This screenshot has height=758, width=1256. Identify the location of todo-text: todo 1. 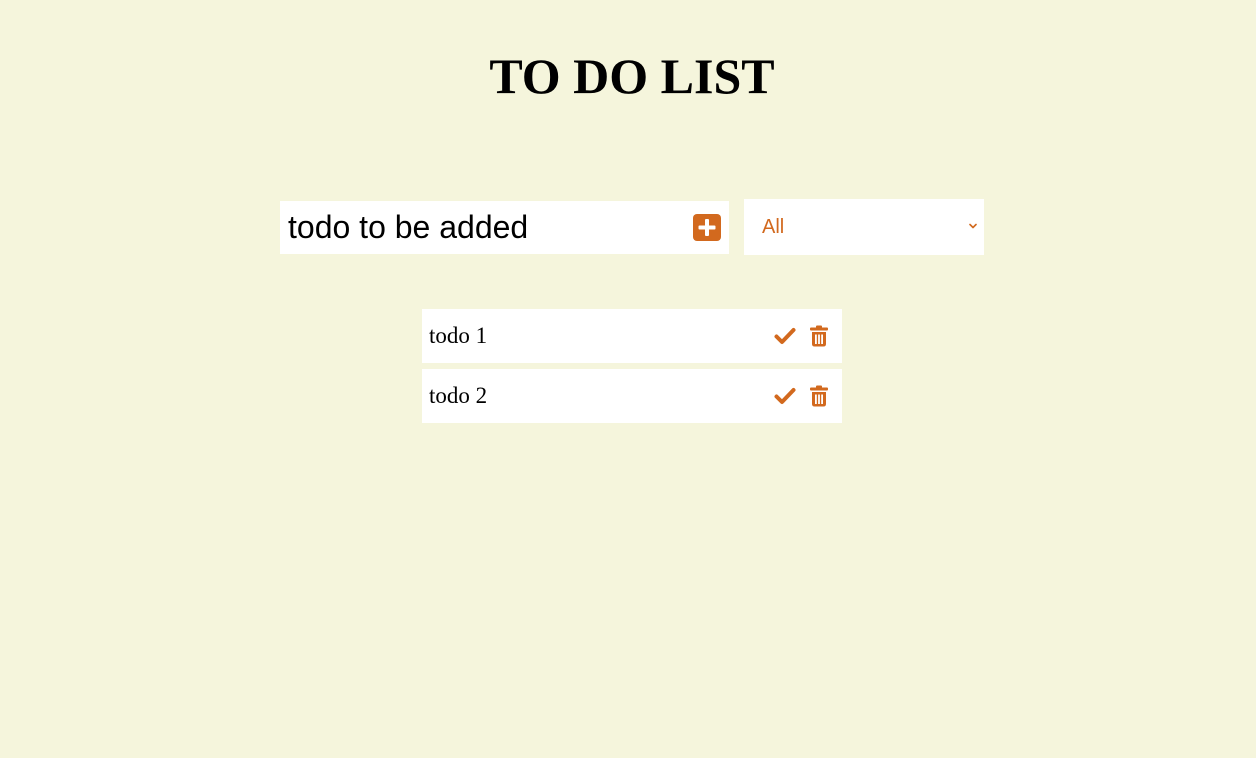
(458, 335).